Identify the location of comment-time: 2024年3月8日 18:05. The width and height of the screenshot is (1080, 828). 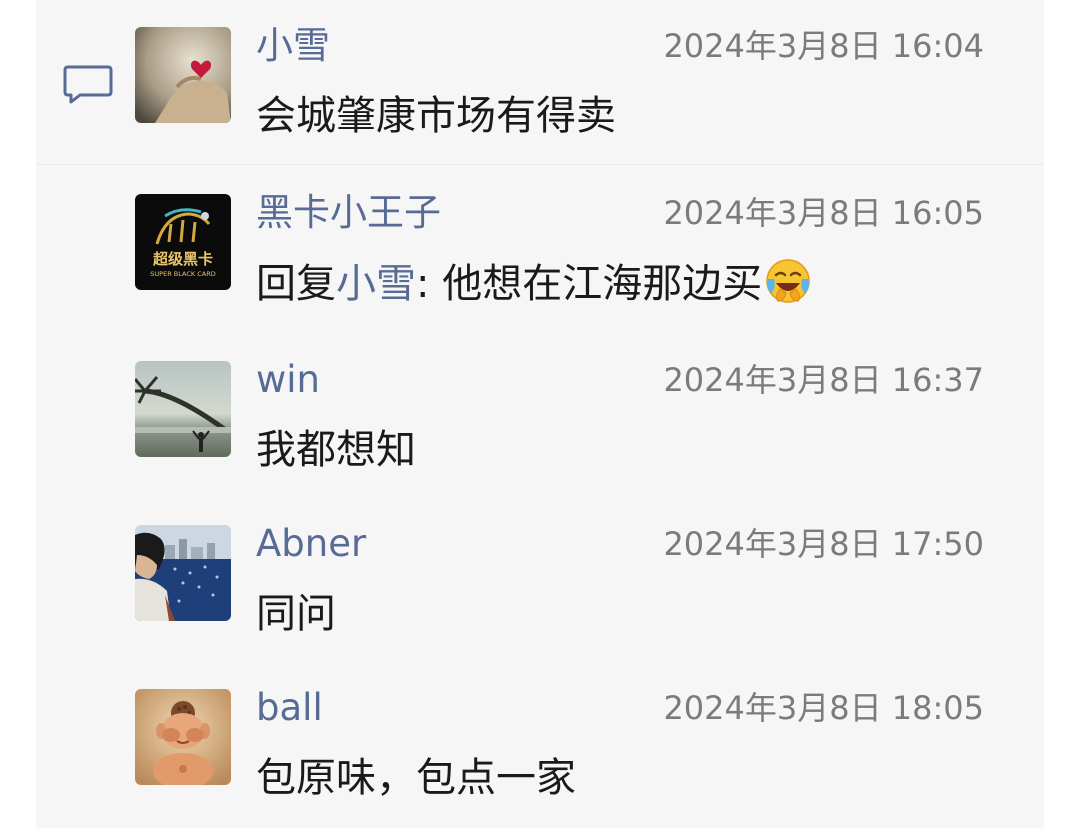
(823, 708).